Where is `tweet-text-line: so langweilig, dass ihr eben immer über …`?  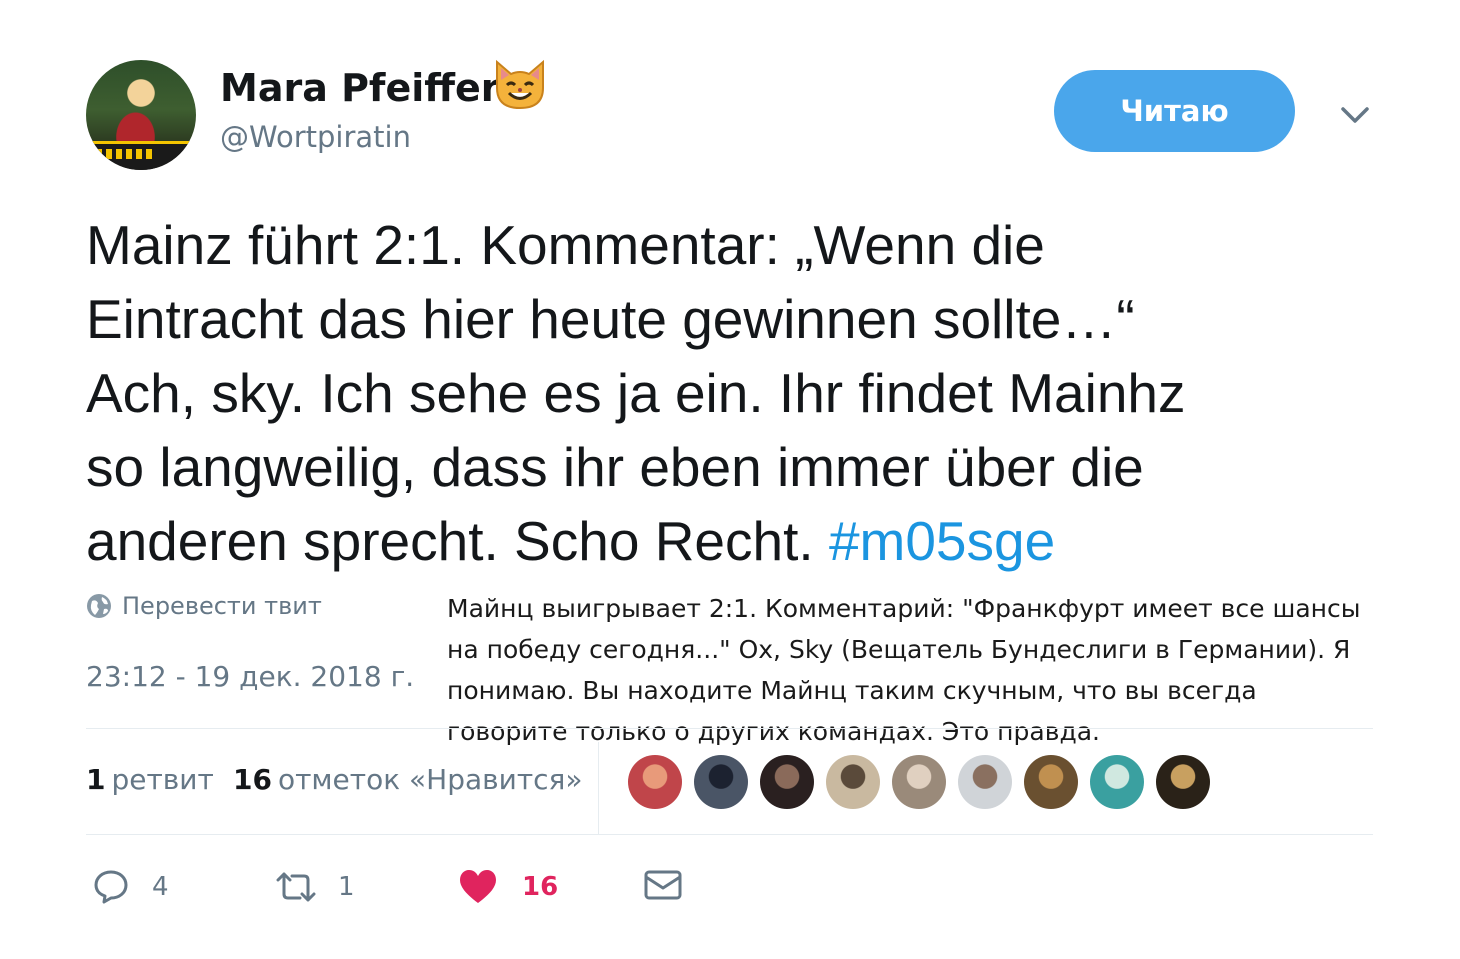
tweet-text-line: so langweilig, dass ihr eben immer über … is located at coordinates (615, 467).